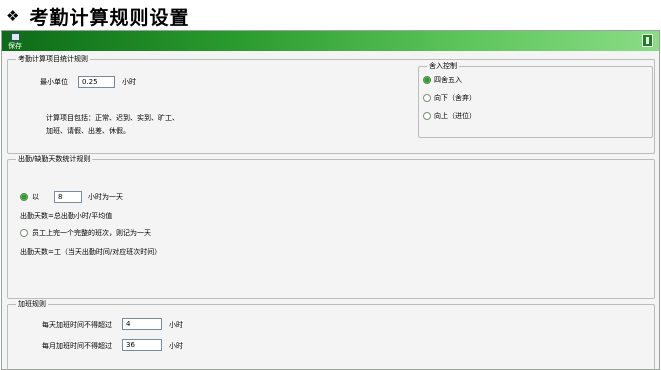  Describe the element at coordinates (35, 197) in the screenshot. I see `hours-per-day-prefix: 以` at that location.